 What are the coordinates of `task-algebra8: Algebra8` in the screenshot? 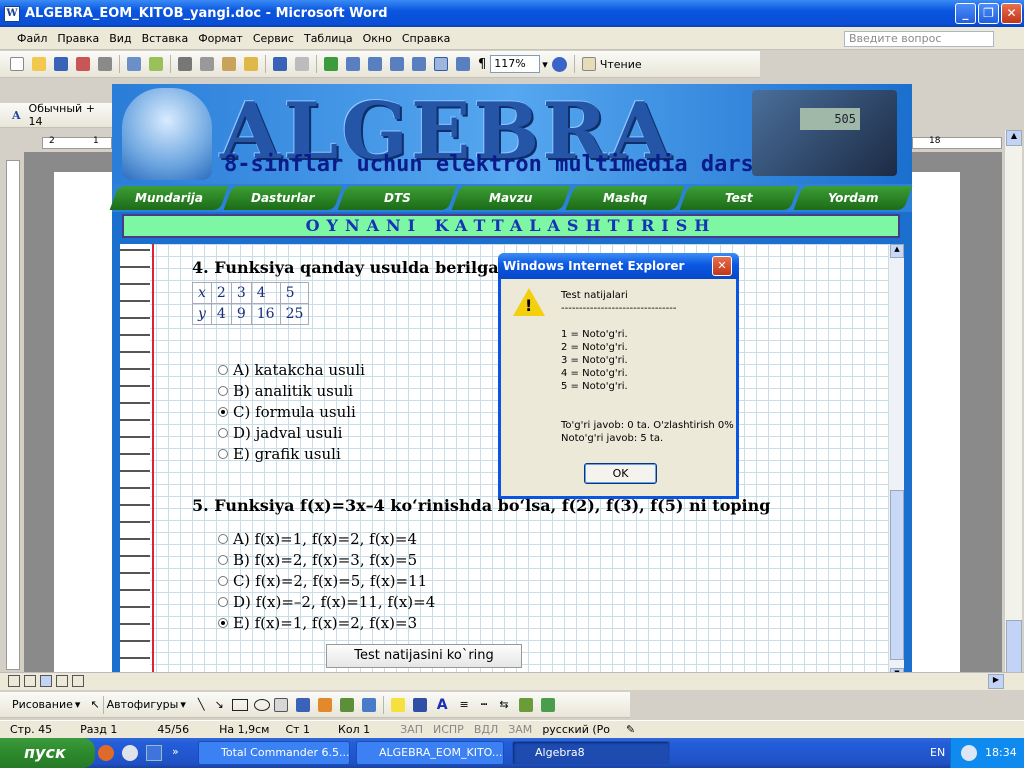 It's located at (591, 753).